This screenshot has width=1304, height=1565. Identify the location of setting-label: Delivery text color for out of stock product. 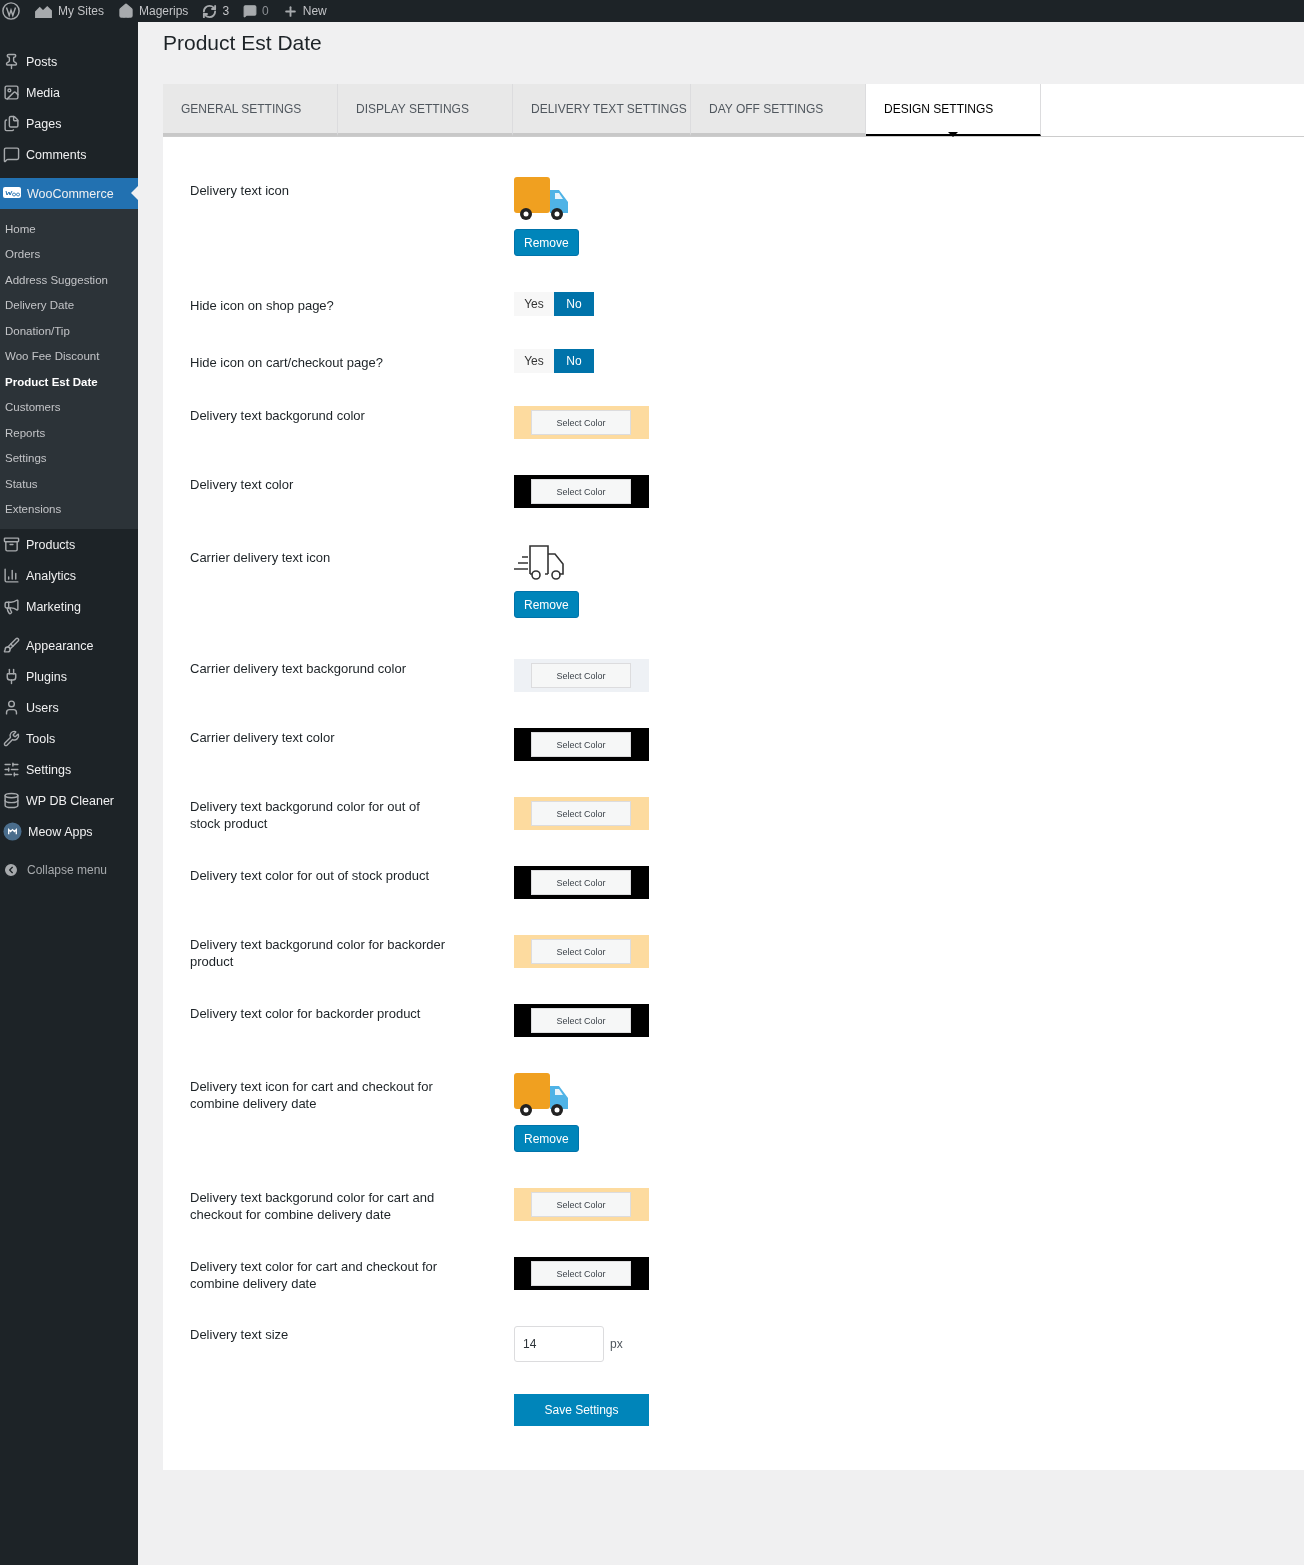
(310, 875).